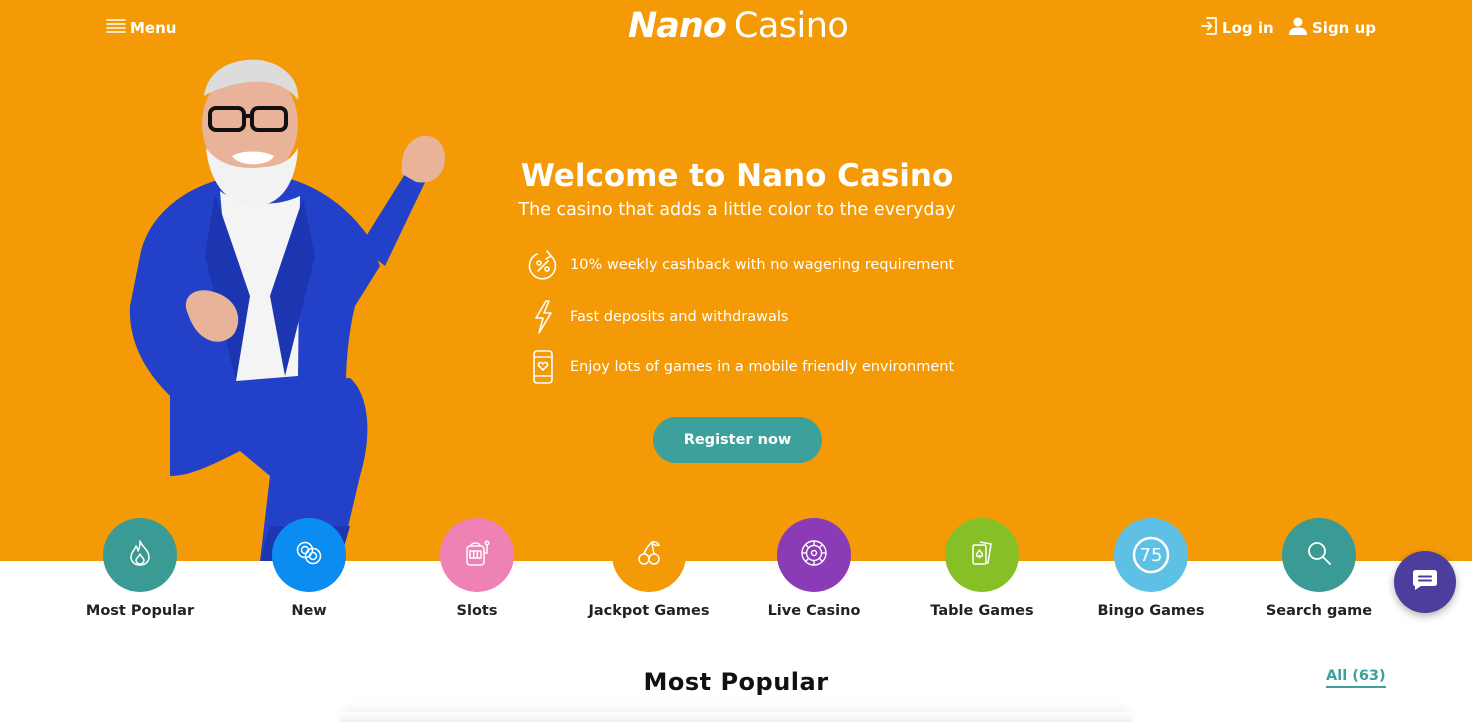 This screenshot has width=1472, height=722. I want to click on section-title: Most Popular, so click(736, 682).